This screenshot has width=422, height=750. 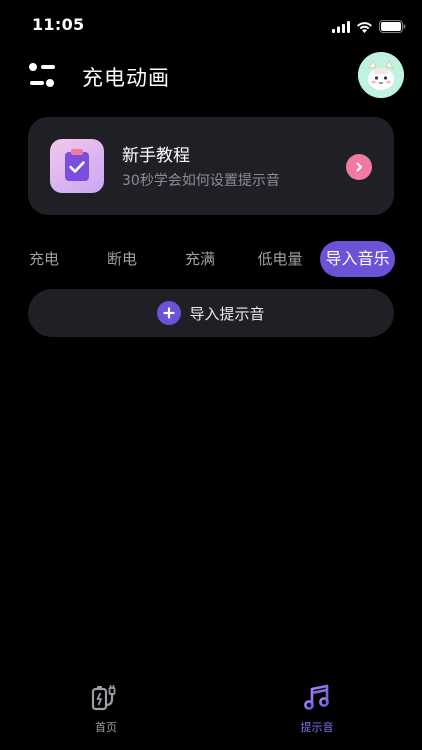 What do you see at coordinates (44, 259) in the screenshot?
I see `tab-charging: 充电` at bounding box center [44, 259].